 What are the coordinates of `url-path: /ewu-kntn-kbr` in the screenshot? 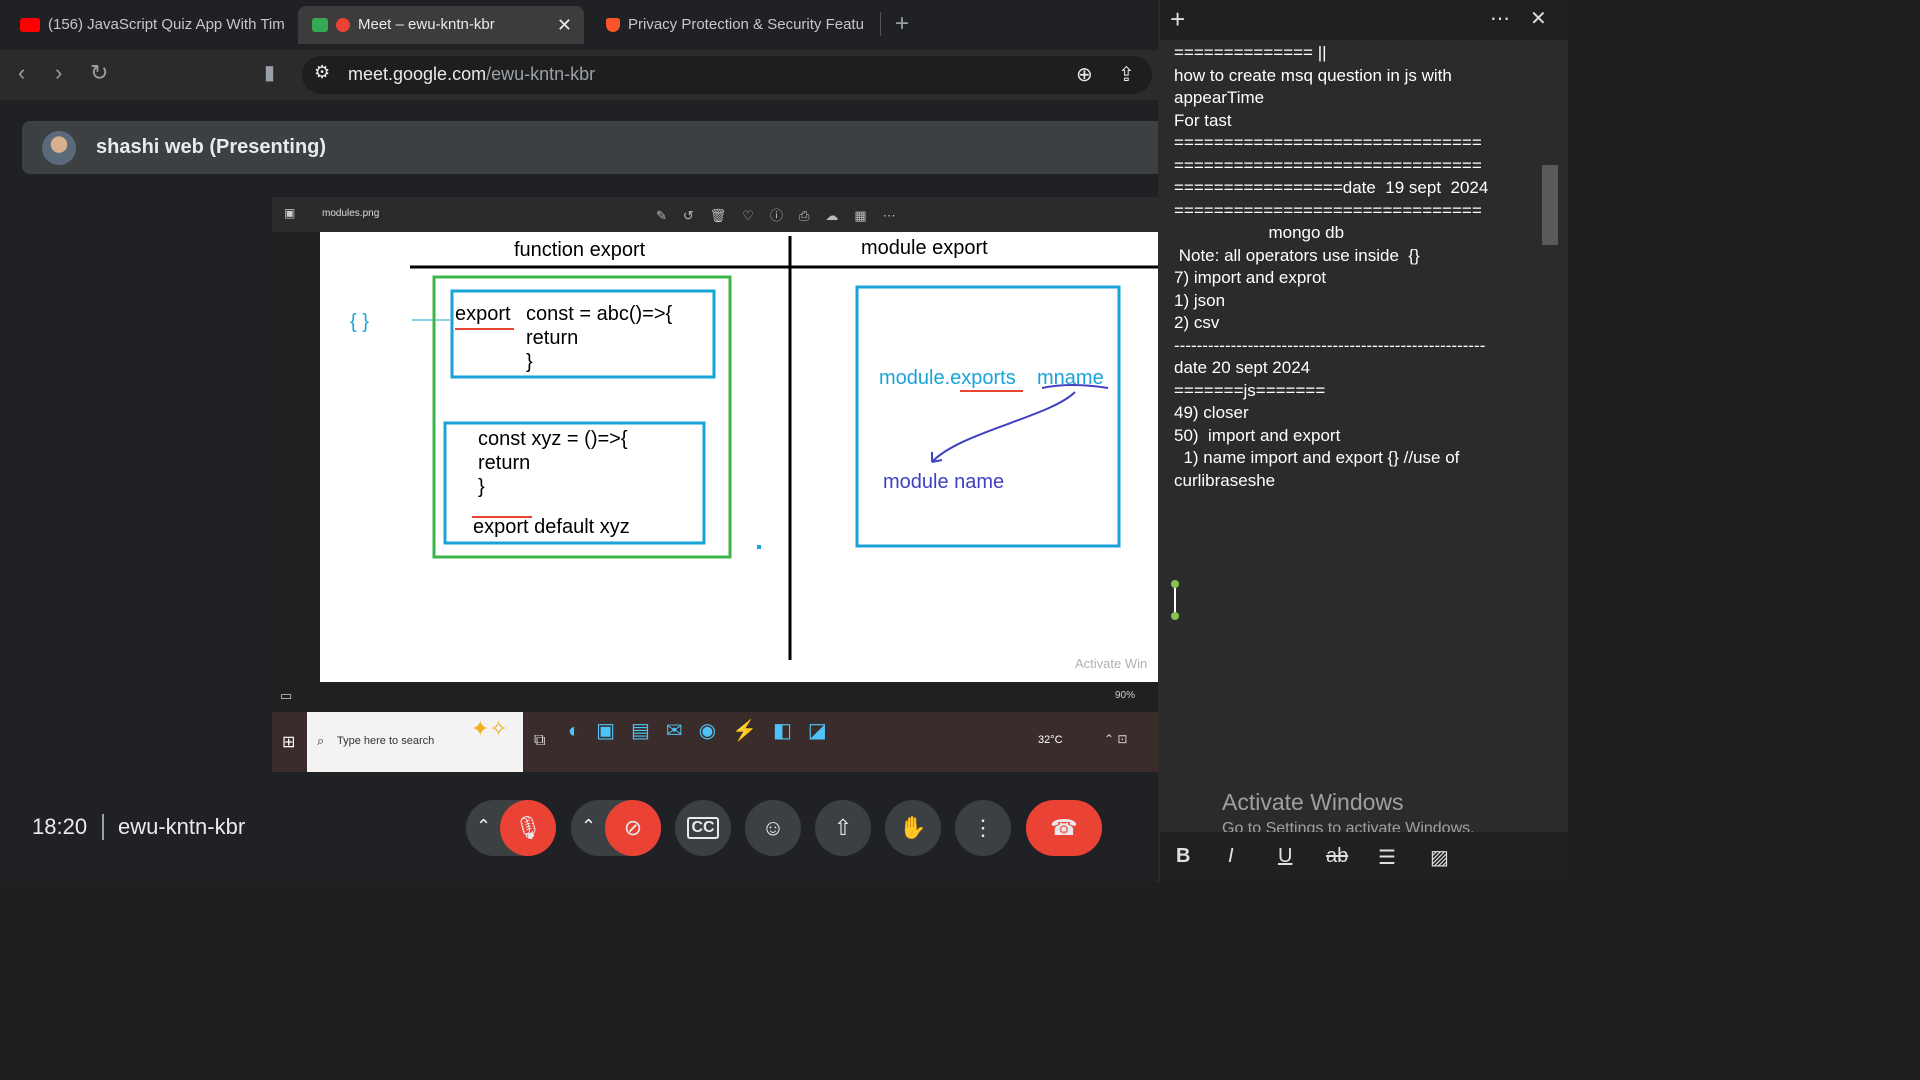 It's located at (541, 74).